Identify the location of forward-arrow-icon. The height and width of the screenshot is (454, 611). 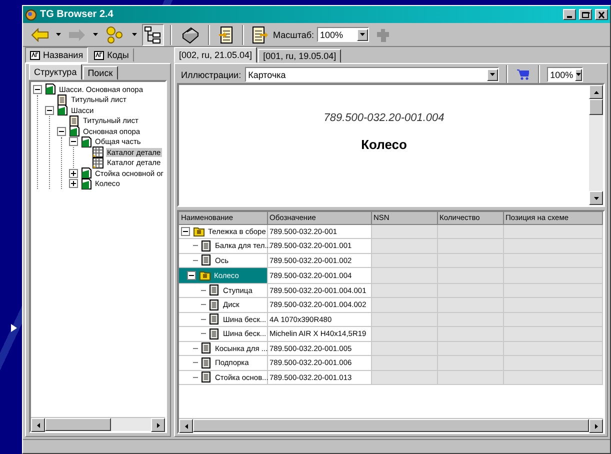
(77, 35).